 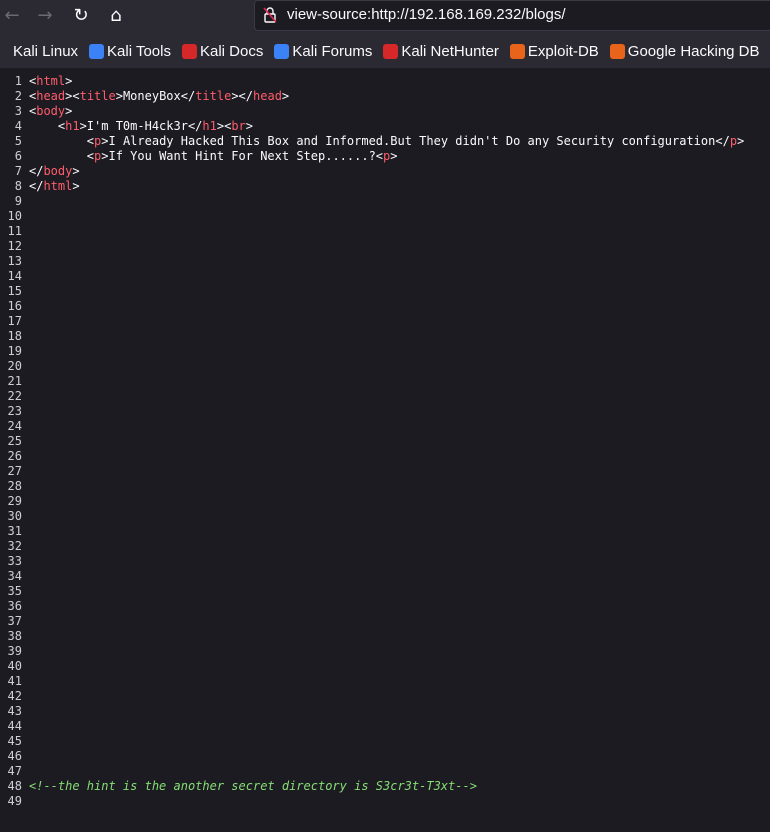 What do you see at coordinates (14, 411) in the screenshot?
I see `line-number: 23` at bounding box center [14, 411].